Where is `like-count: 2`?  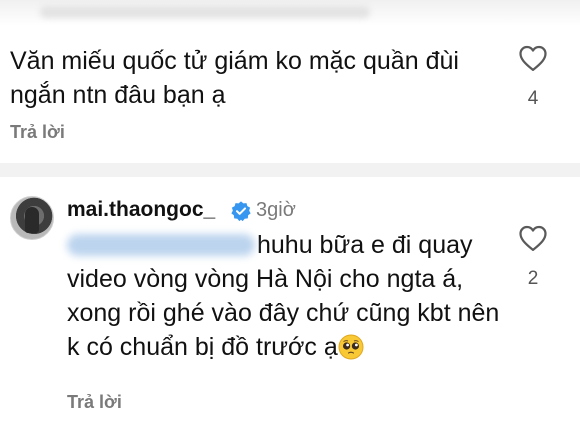
like-count: 2 is located at coordinates (533, 278).